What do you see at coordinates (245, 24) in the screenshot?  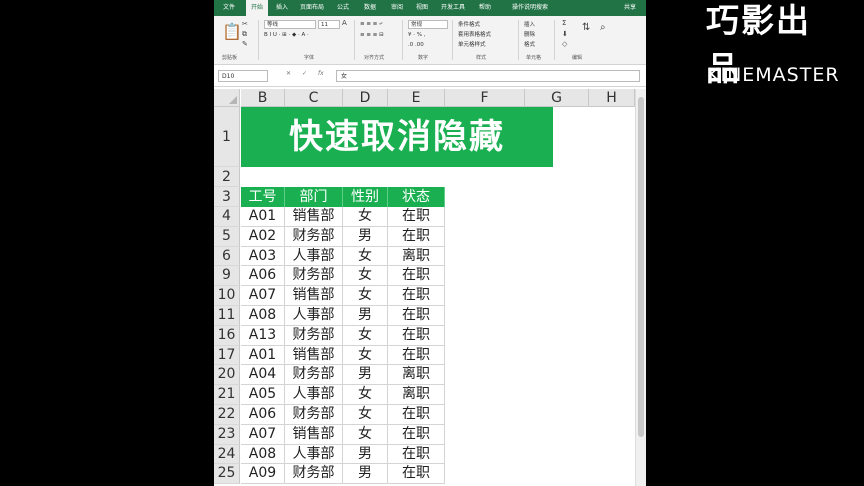 I see `cut-icon: ✂` at bounding box center [245, 24].